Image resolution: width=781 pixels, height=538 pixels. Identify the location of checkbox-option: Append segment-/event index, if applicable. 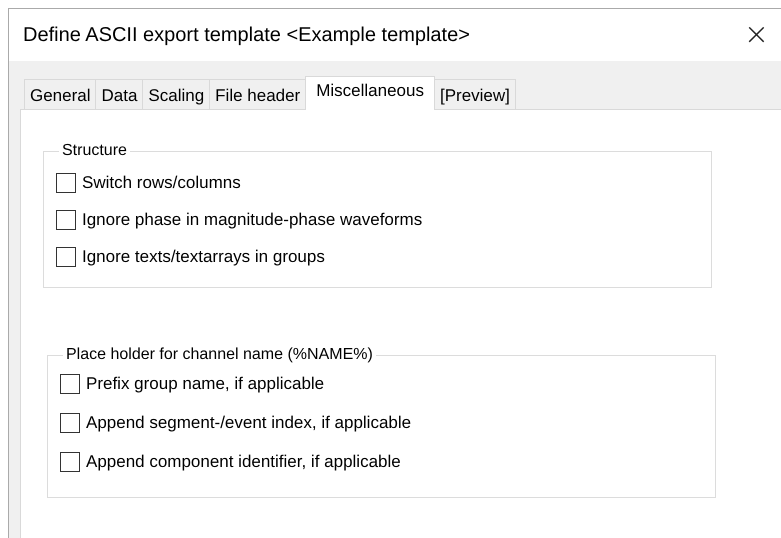
(387, 422).